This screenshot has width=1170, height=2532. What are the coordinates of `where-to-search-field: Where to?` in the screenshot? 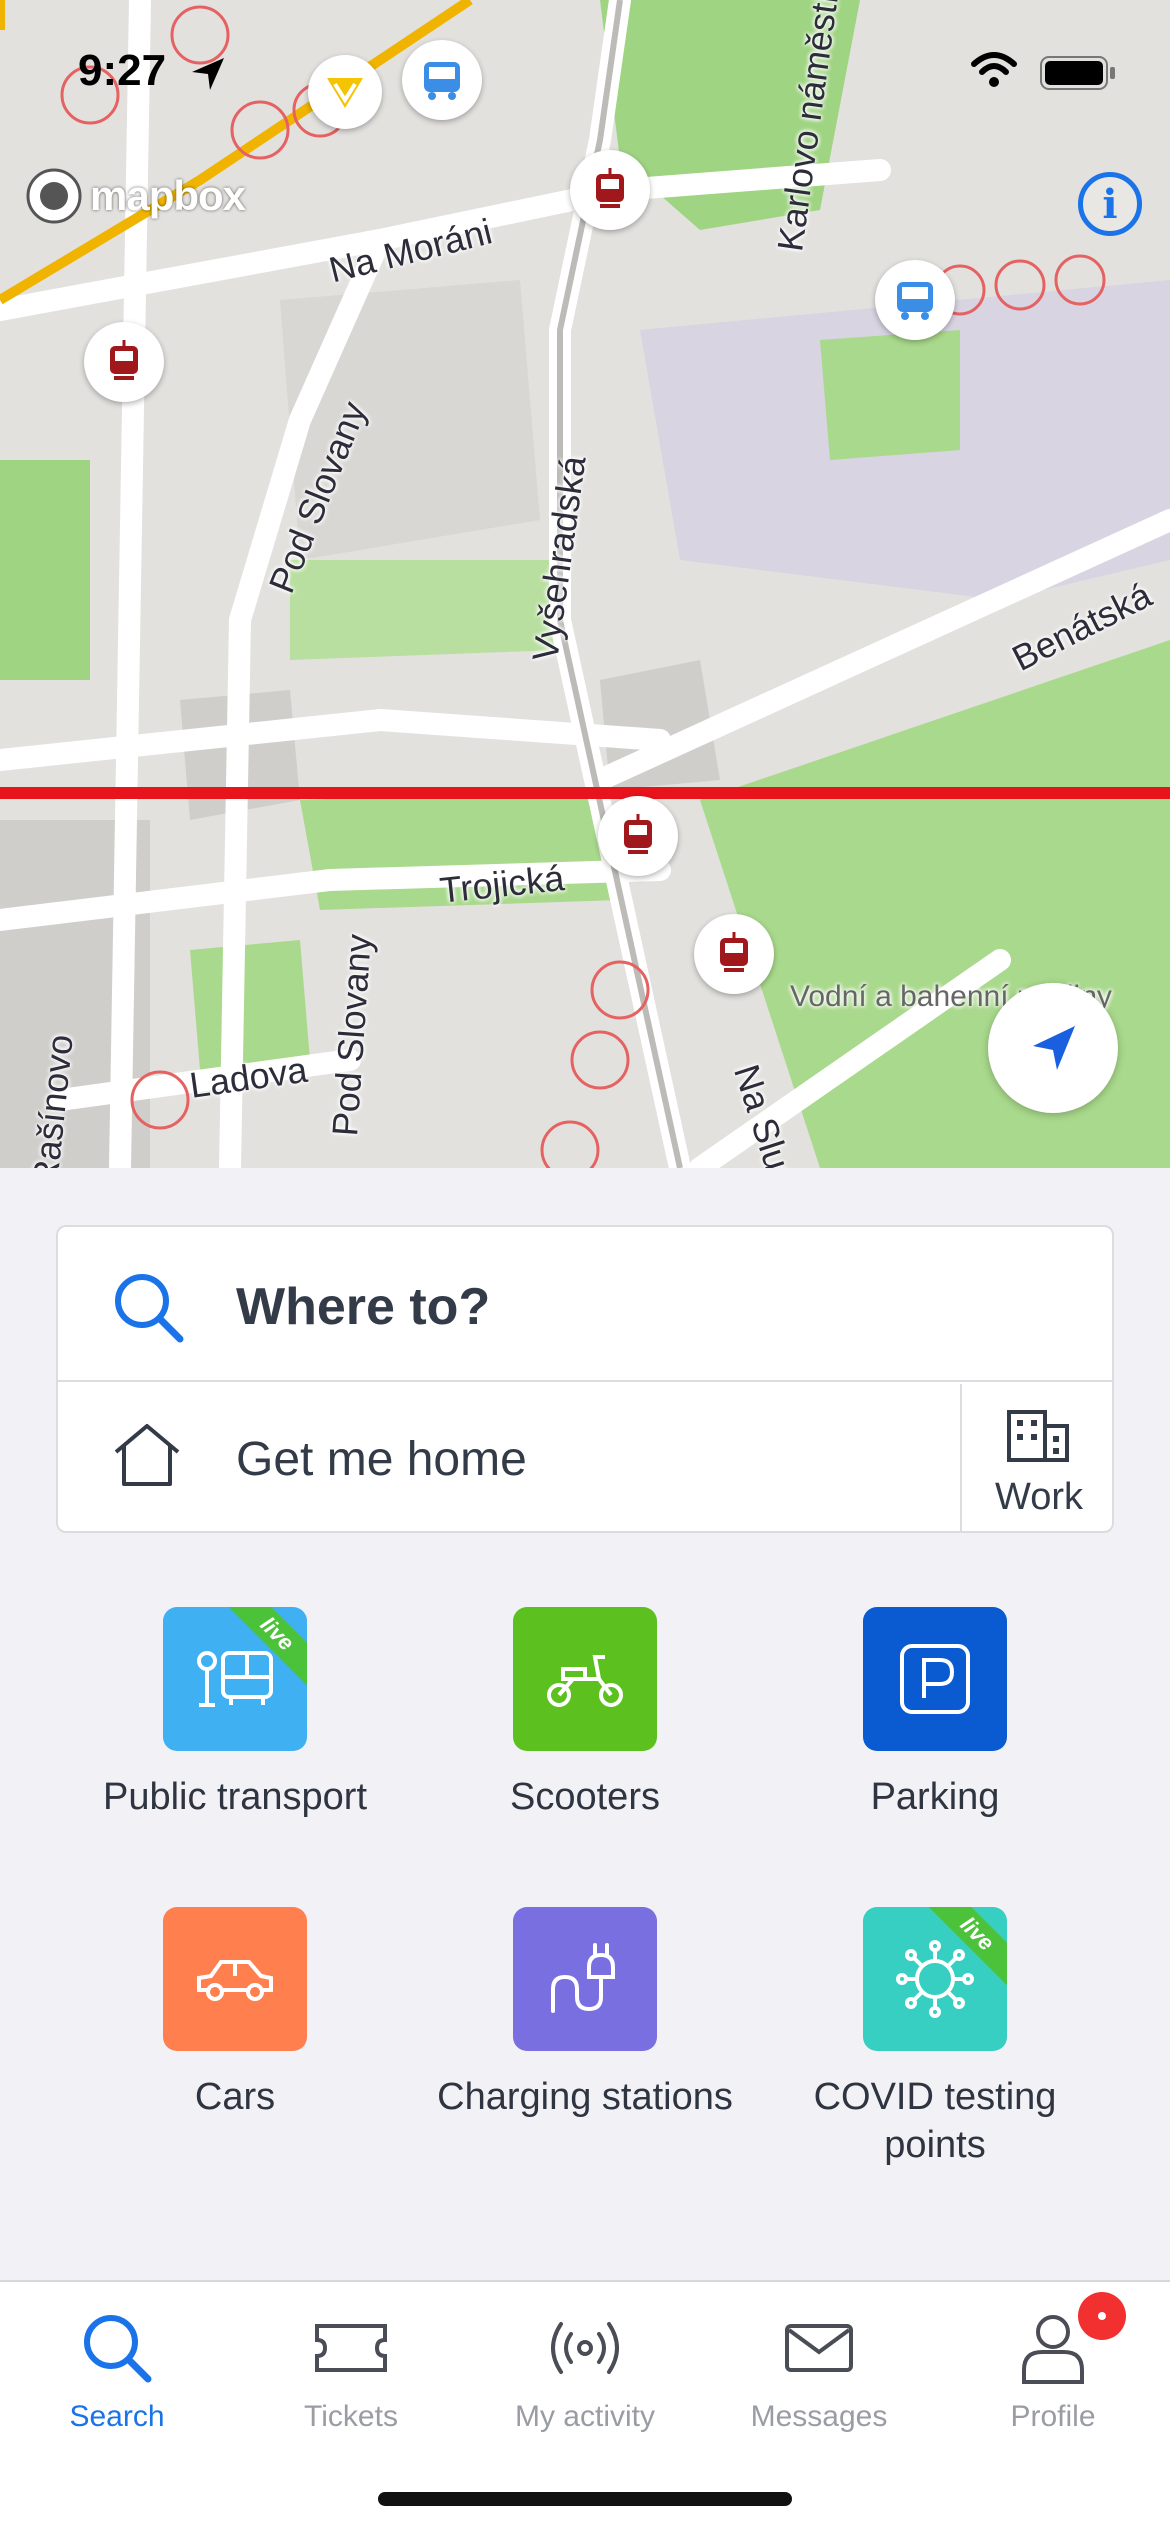 It's located at (585, 1304).